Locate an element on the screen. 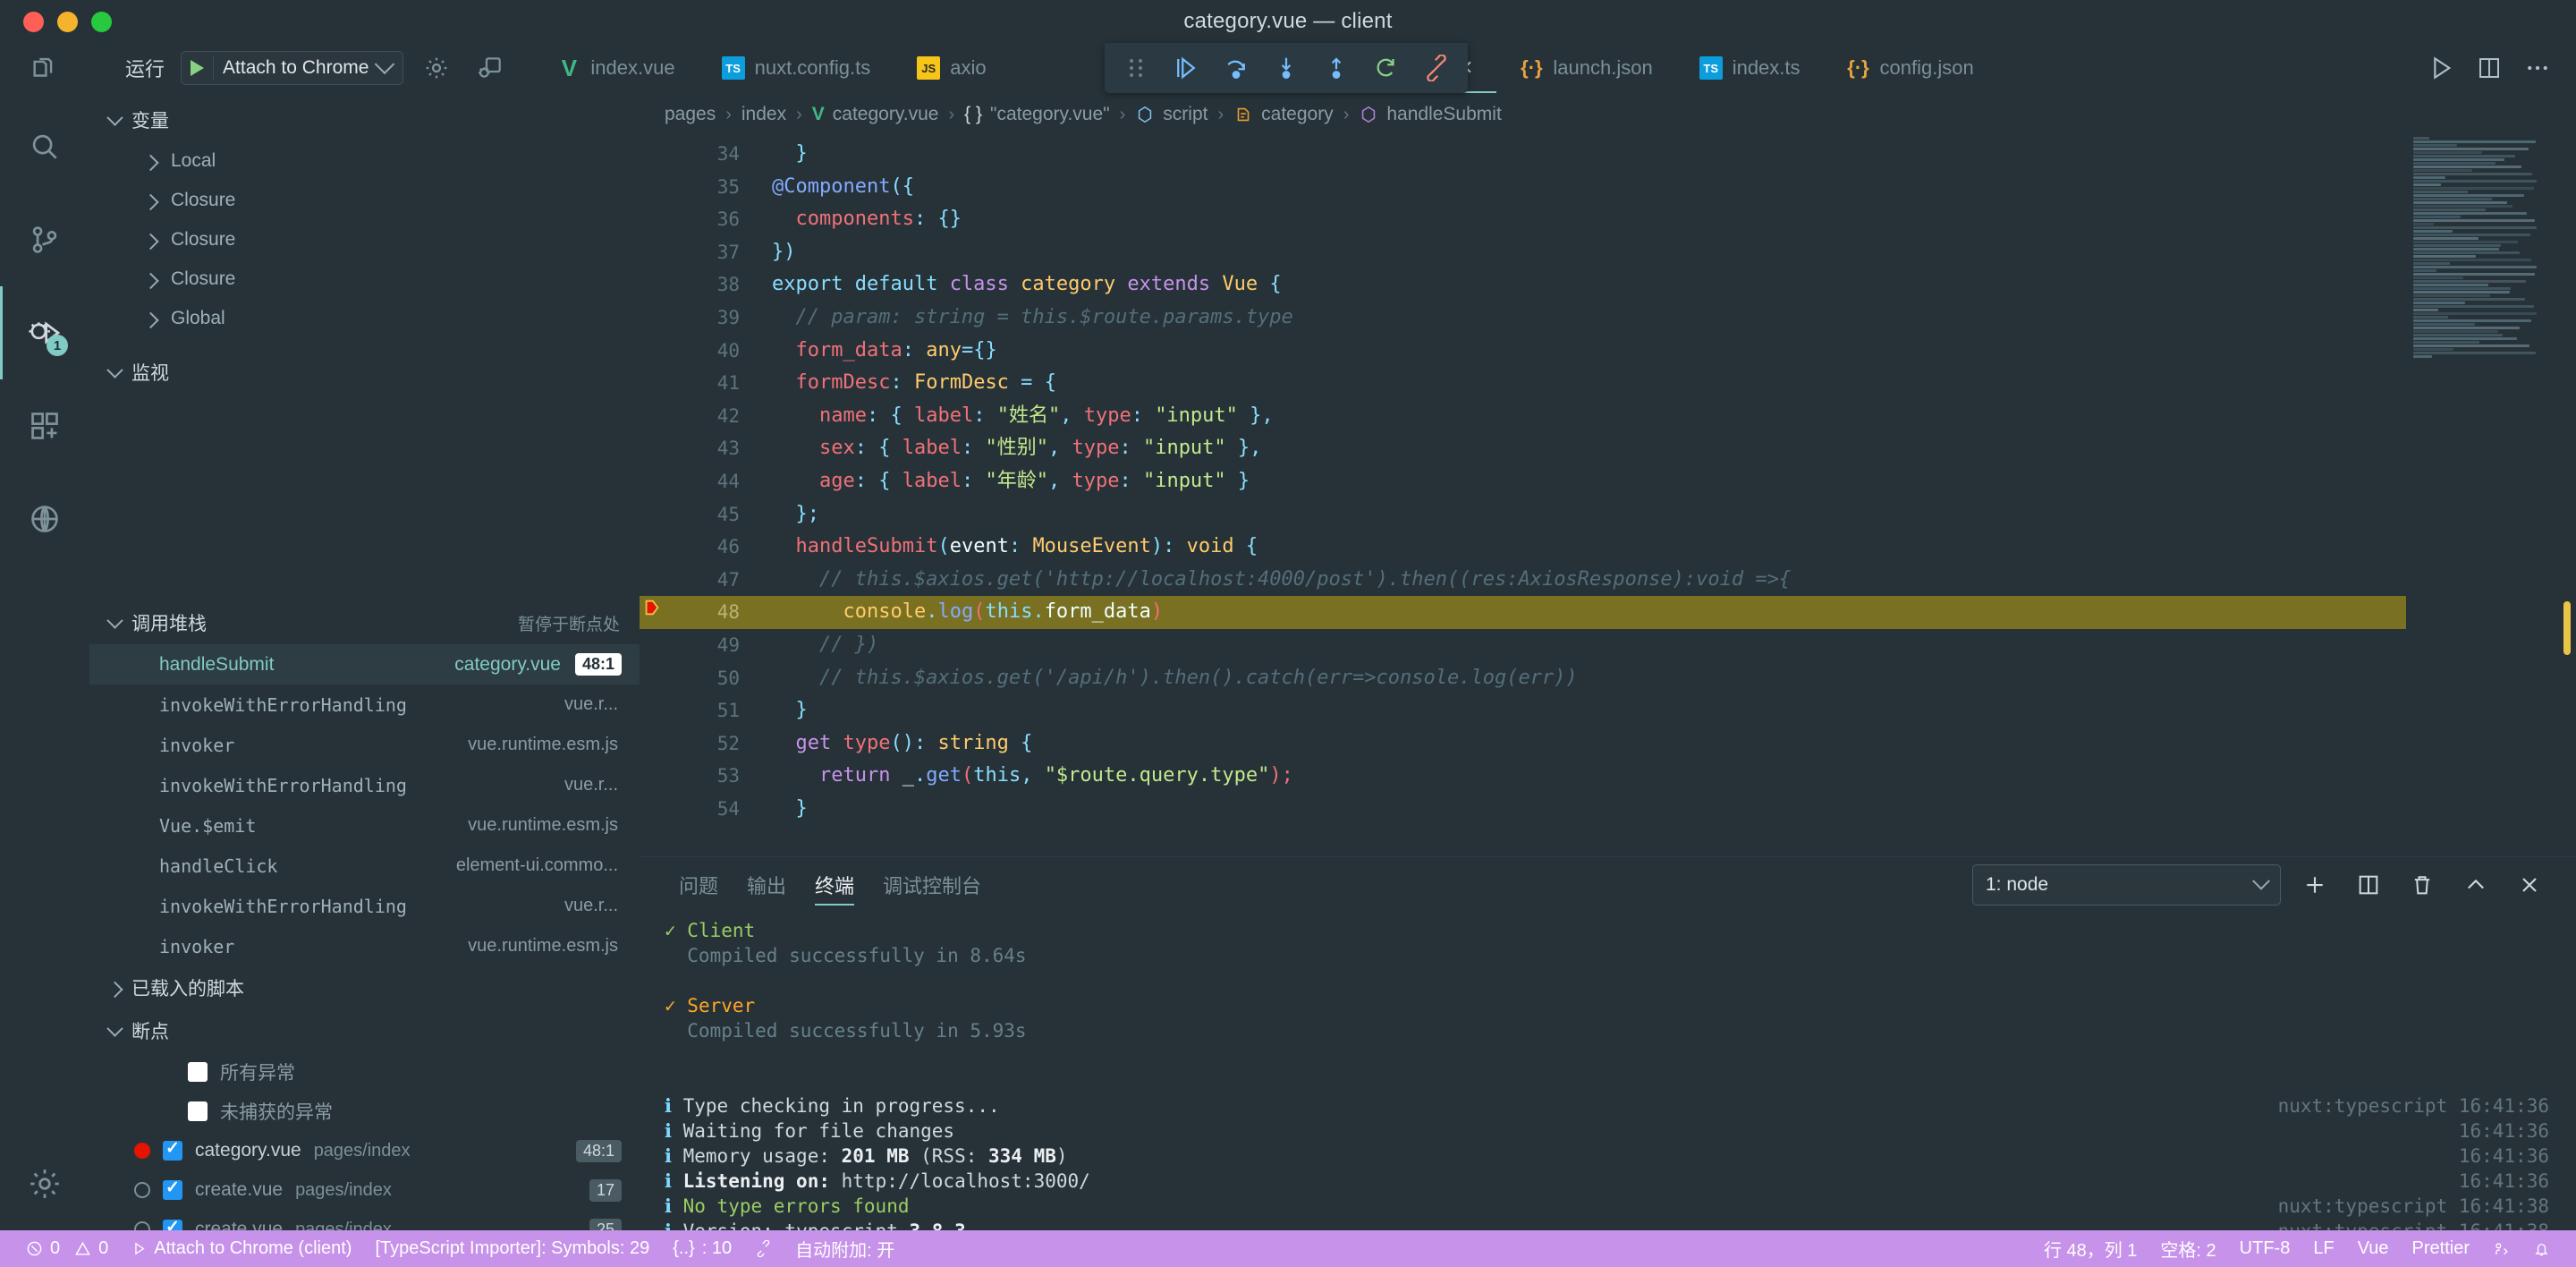 This screenshot has width=2576, height=1267. code-line: 40 form_data: any={} is located at coordinates (1523, 351).